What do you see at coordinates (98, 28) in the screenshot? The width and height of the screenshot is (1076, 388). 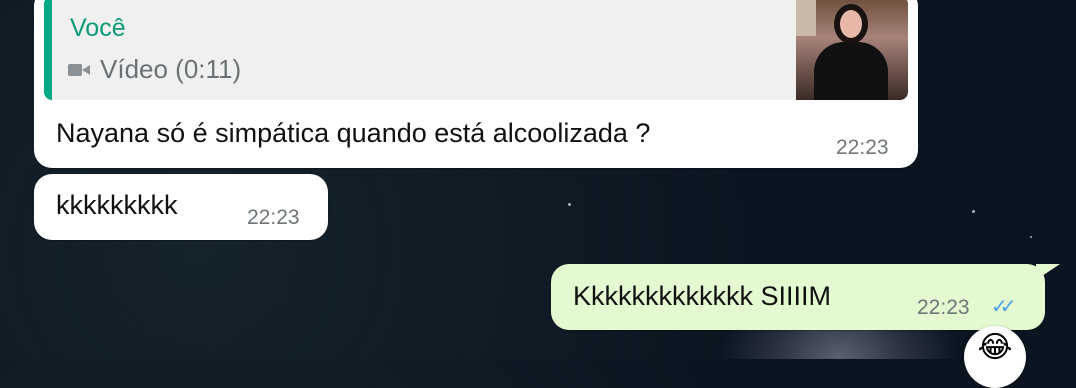 I see `quote-author: Você` at bounding box center [98, 28].